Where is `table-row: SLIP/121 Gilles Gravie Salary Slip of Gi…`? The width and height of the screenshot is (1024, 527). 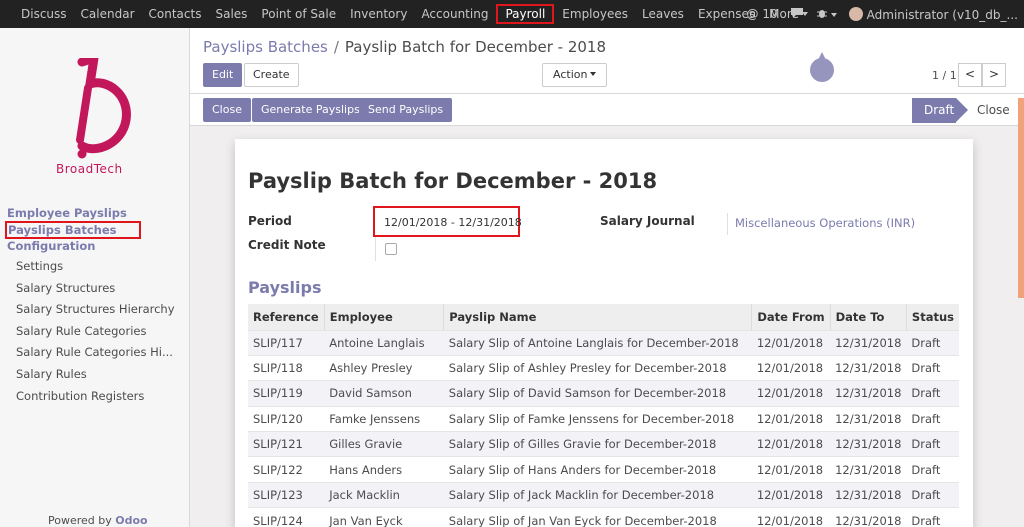 table-row: SLIP/121 Gilles Gravie Salary Slip of Gi… is located at coordinates (603, 444).